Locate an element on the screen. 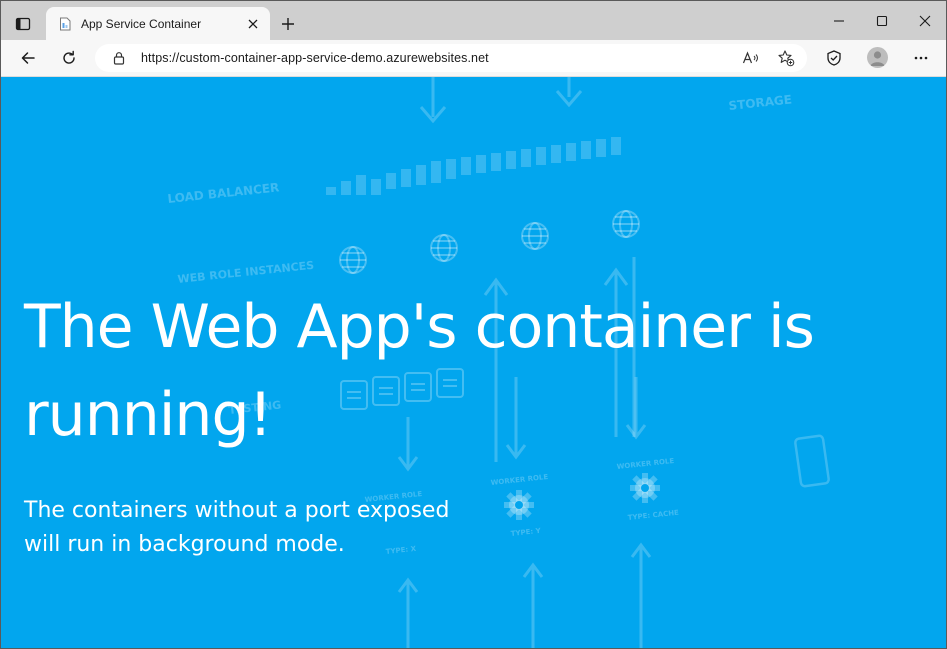 The image size is (947, 649). plus-icon is located at coordinates (288, 24).